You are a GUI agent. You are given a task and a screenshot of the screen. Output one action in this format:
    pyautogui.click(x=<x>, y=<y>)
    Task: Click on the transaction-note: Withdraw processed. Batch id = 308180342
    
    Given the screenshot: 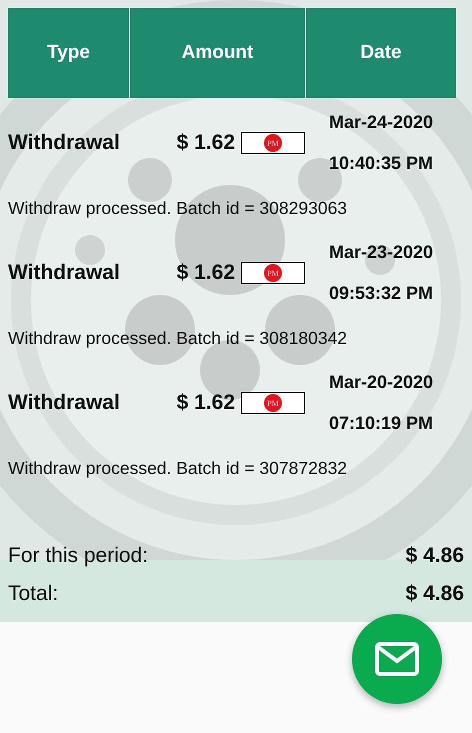 What is the action you would take?
    pyautogui.click(x=178, y=338)
    